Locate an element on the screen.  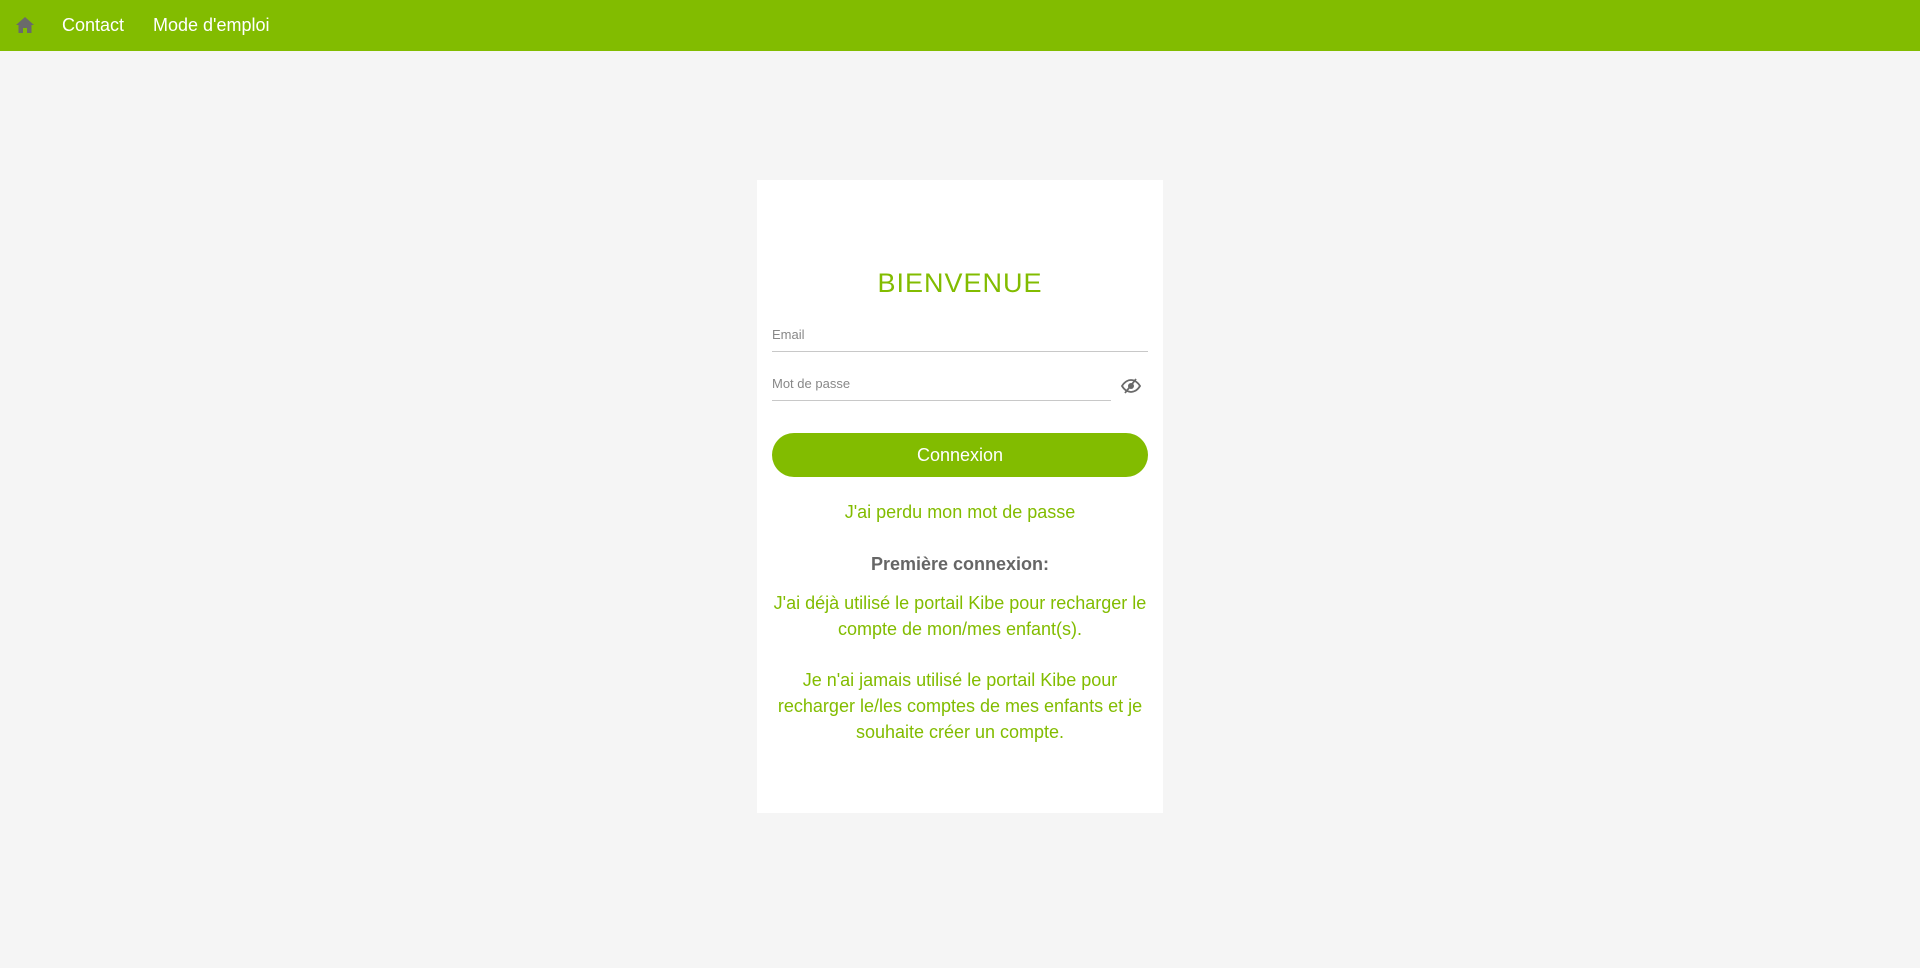
login-button: Connexion is located at coordinates (960, 455).